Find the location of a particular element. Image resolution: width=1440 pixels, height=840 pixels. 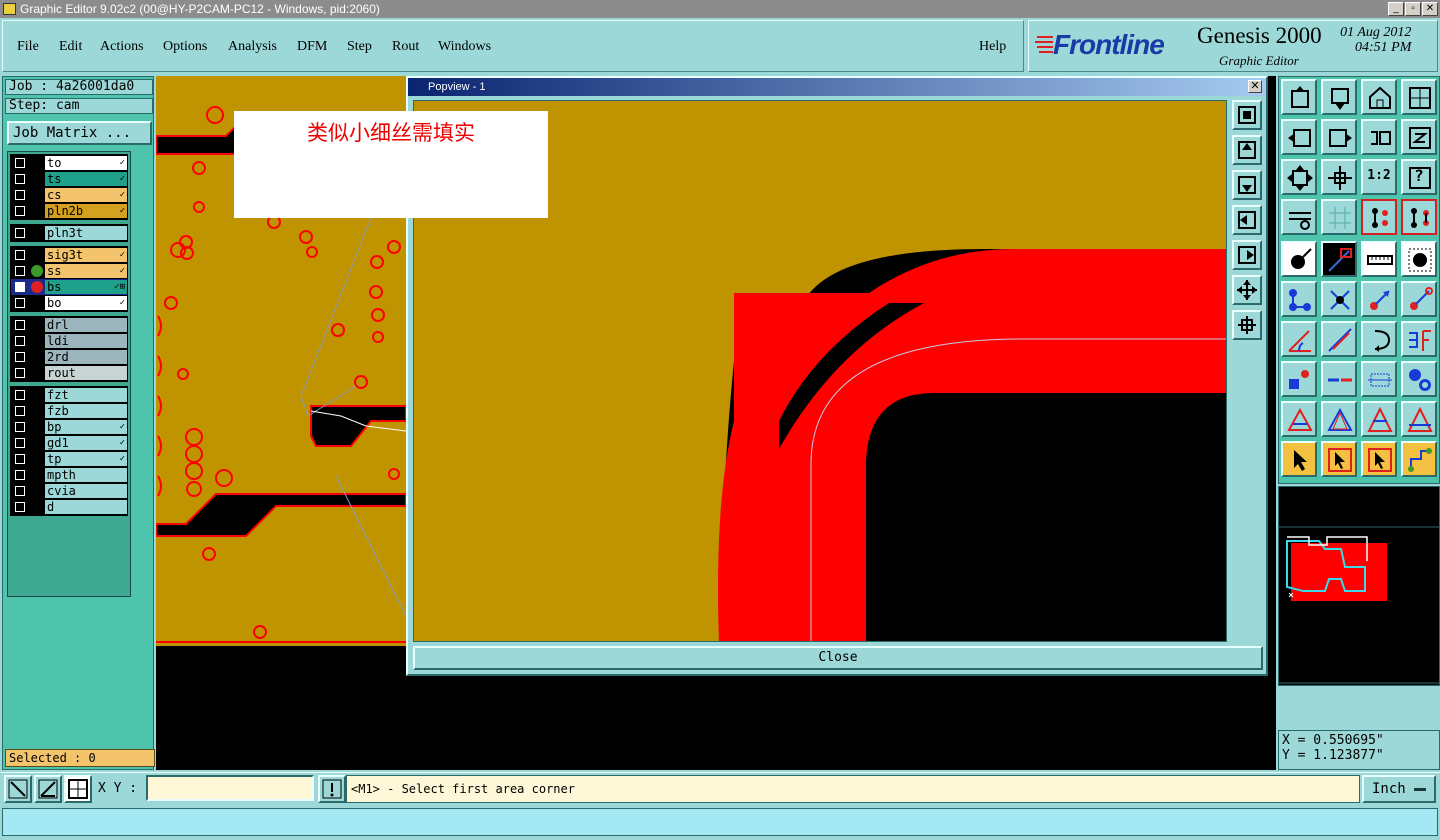

netlist-icon is located at coordinates (1379, 217).